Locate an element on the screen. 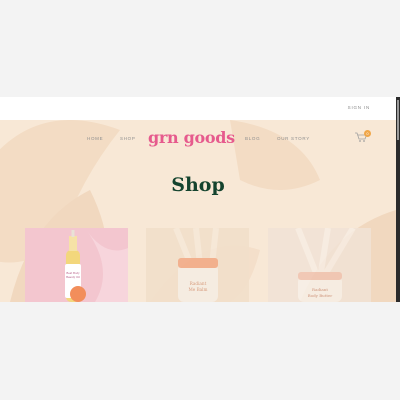 The width and height of the screenshot is (400, 400). brand-logo: grn goods is located at coordinates (191, 137).